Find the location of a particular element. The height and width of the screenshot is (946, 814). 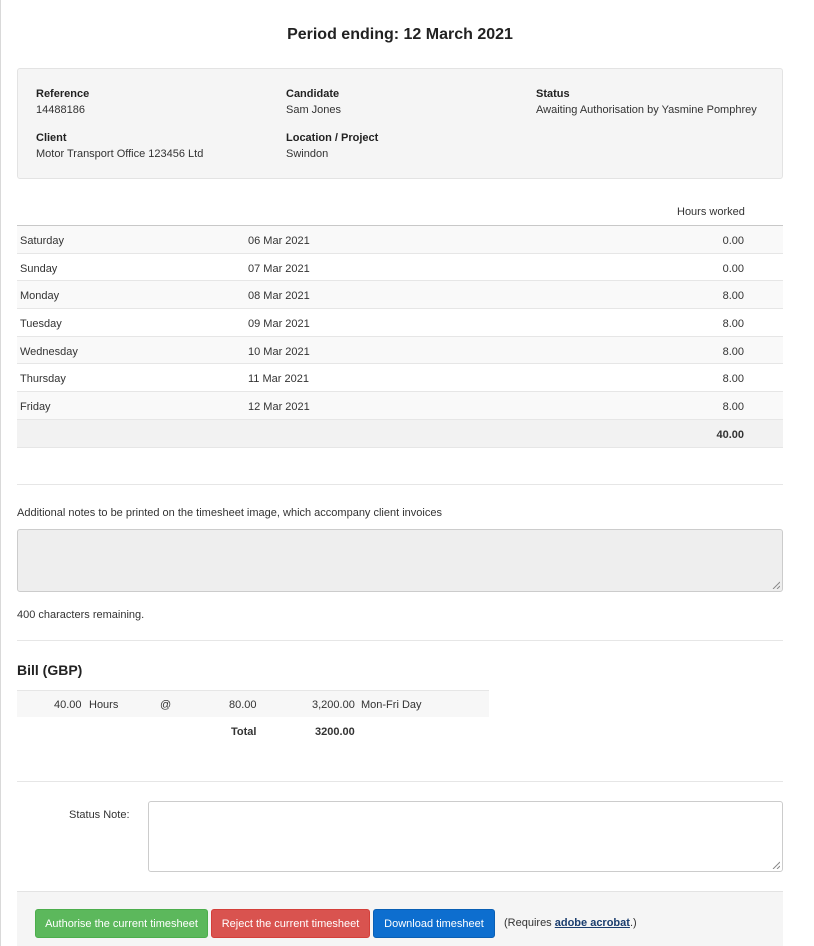

bill-total-value: 3200.00 is located at coordinates (335, 732).